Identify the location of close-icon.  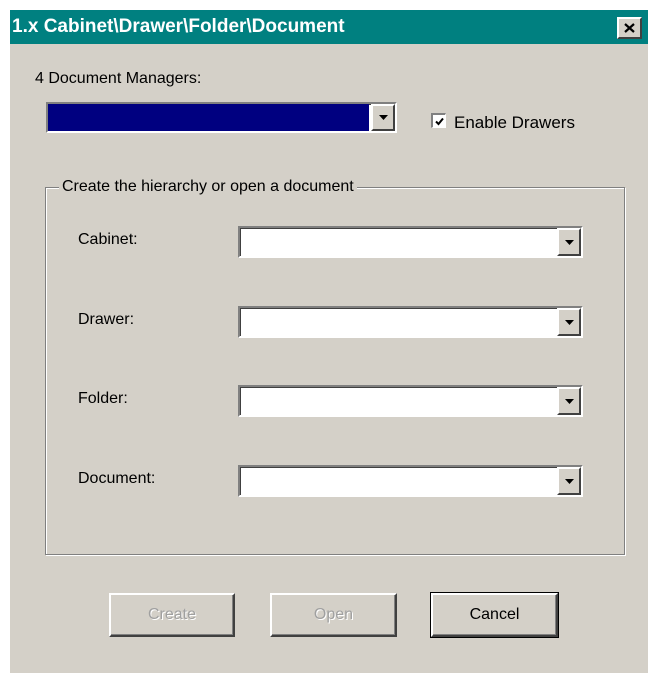
(629, 28).